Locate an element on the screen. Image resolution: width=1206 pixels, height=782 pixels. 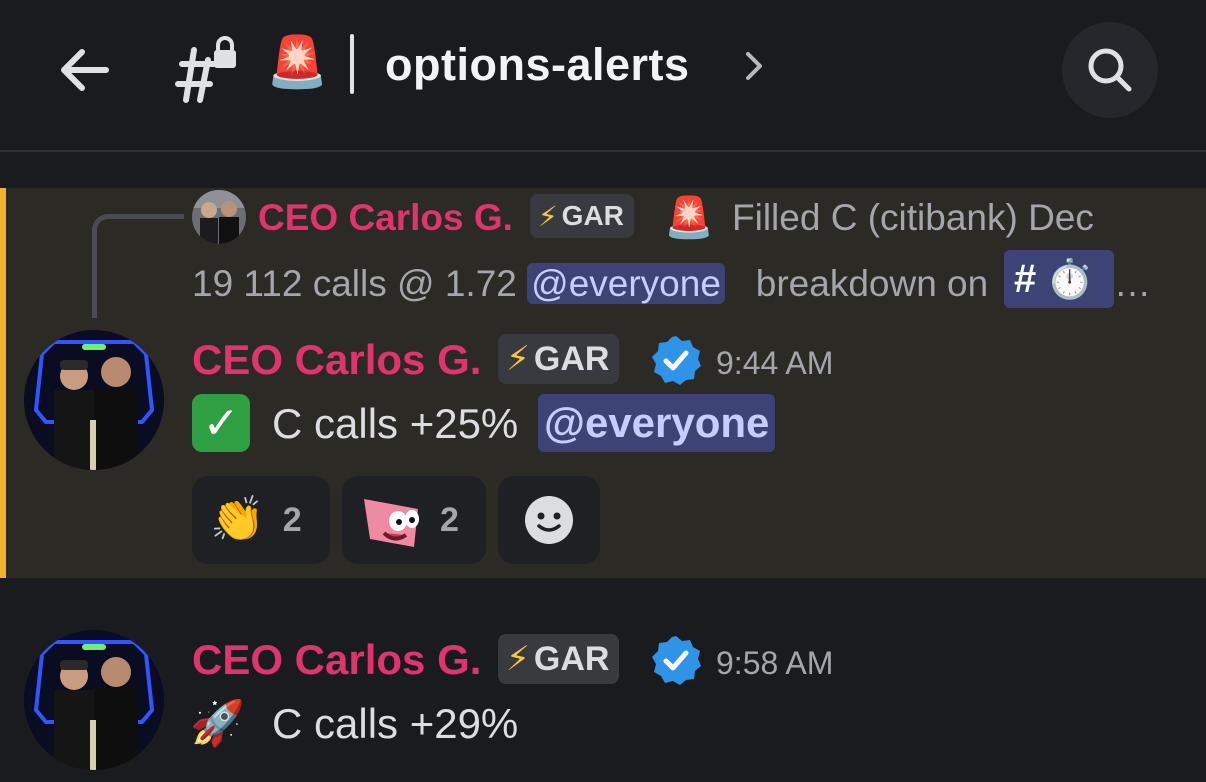
reply-text-prefix: 19 112 calls @ 1.72 is located at coordinates (360, 283).